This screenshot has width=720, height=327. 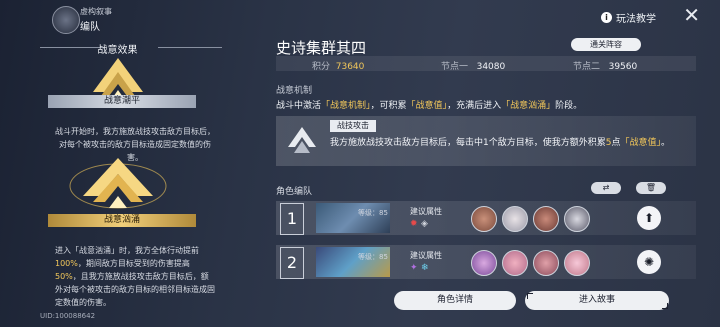 What do you see at coordinates (691, 15) in the screenshot?
I see `close-icon: ✕` at bounding box center [691, 15].